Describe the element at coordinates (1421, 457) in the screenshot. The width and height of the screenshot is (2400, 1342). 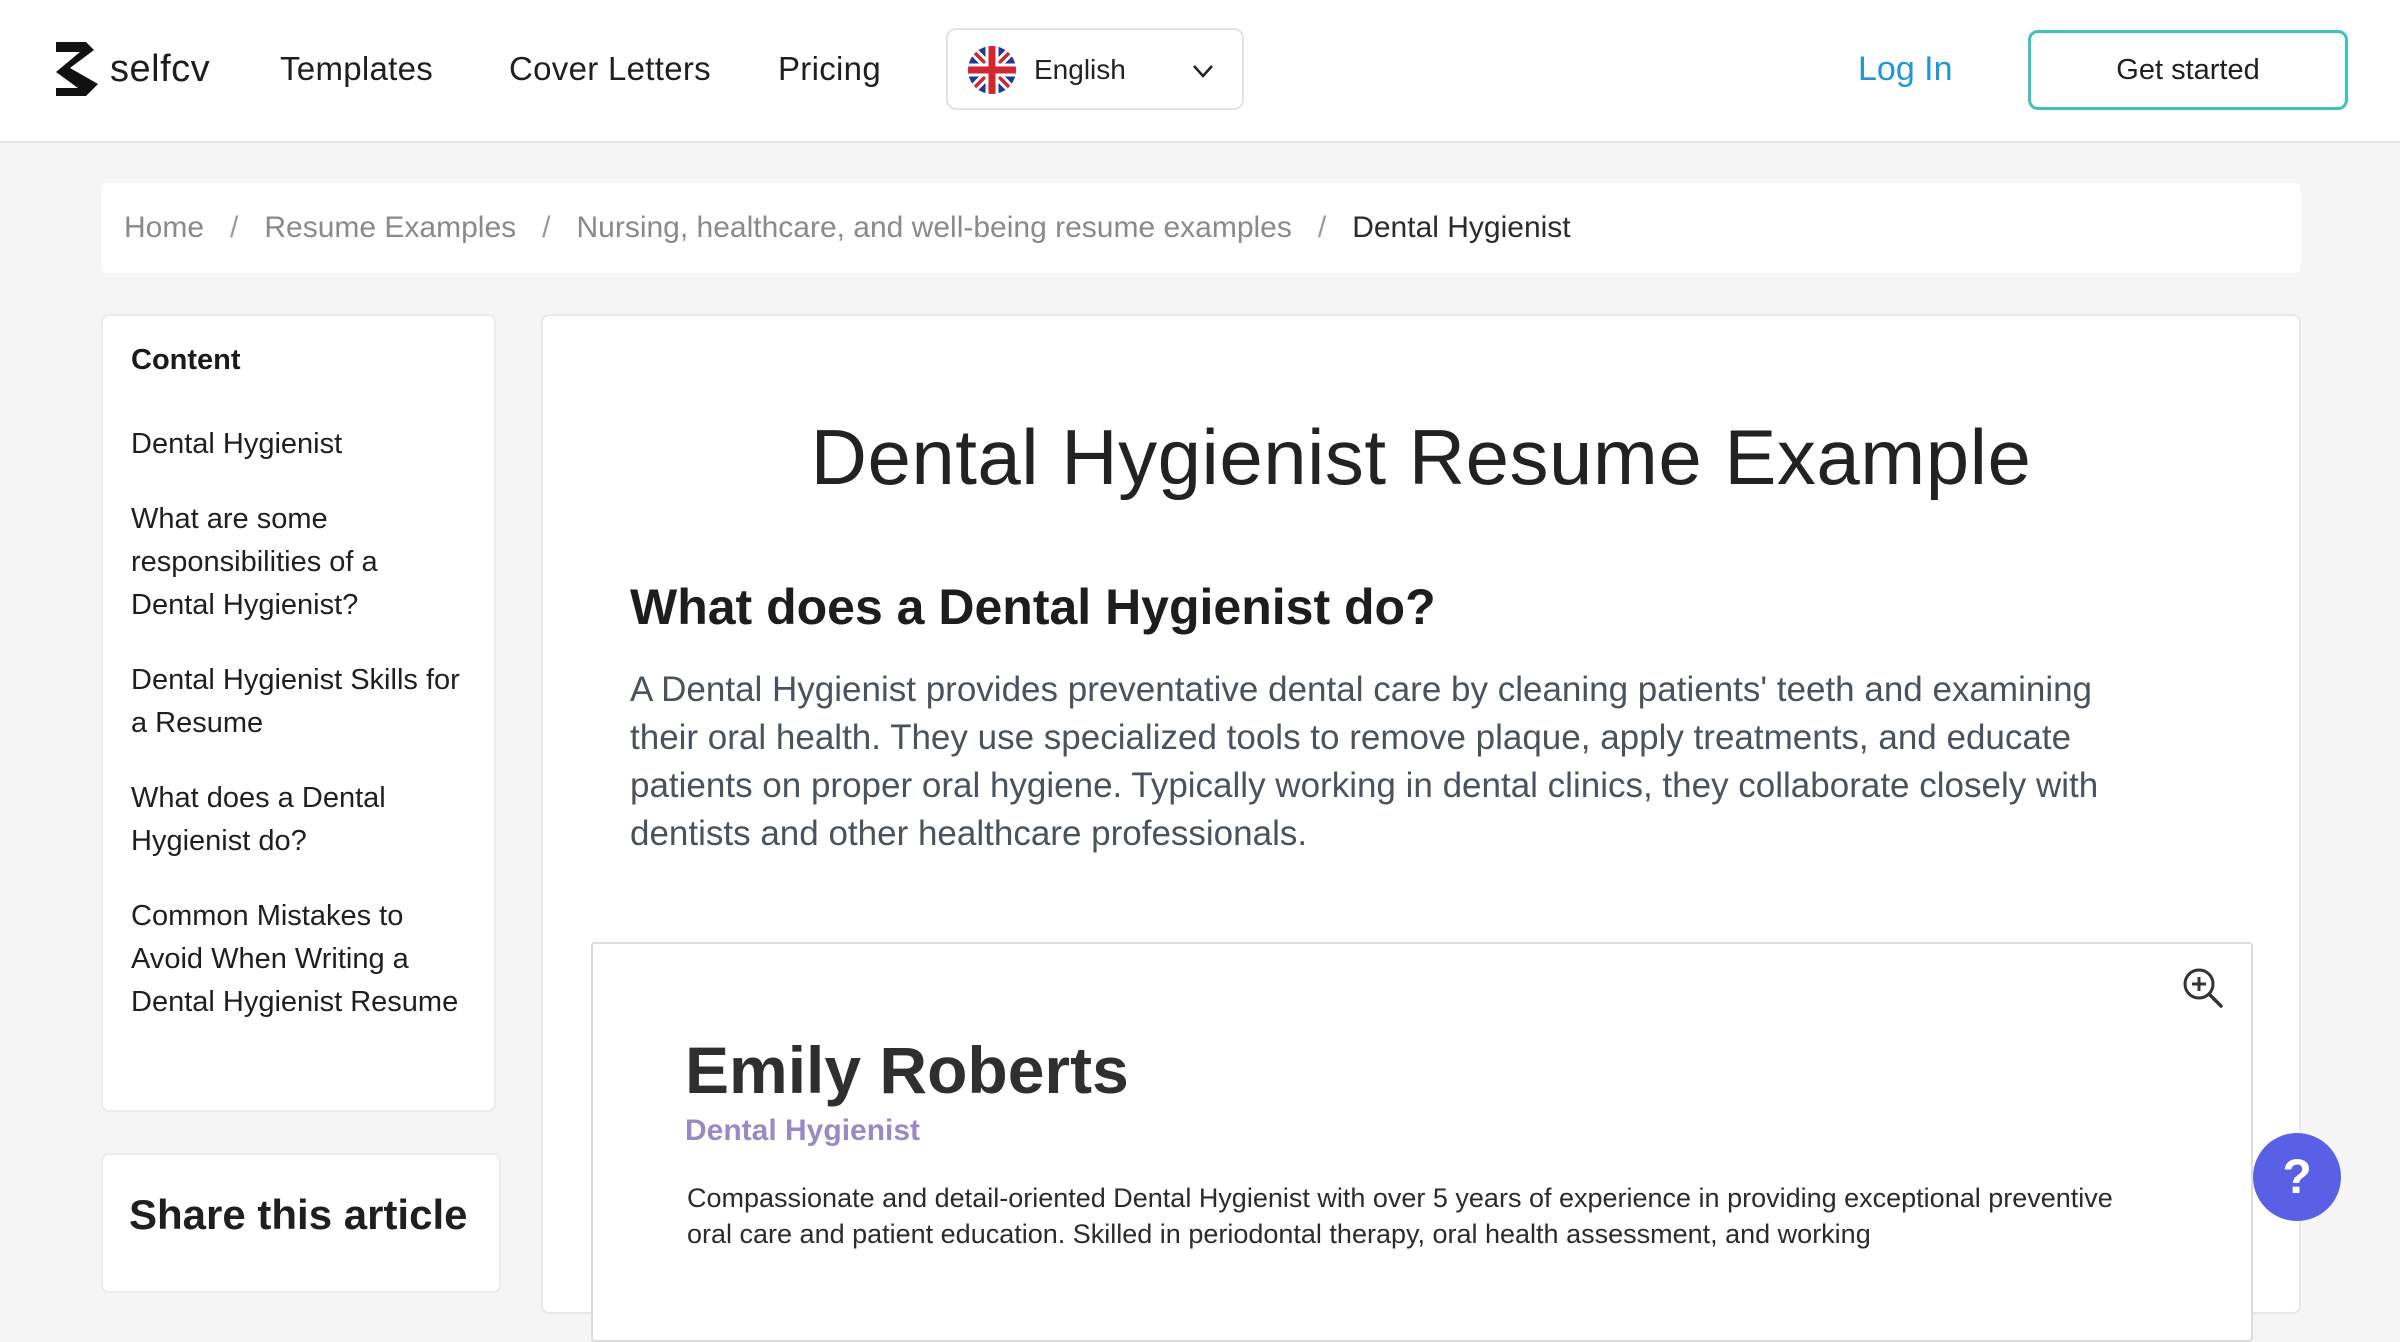
I see `page-title: Dental Hygienist Resume Example` at that location.